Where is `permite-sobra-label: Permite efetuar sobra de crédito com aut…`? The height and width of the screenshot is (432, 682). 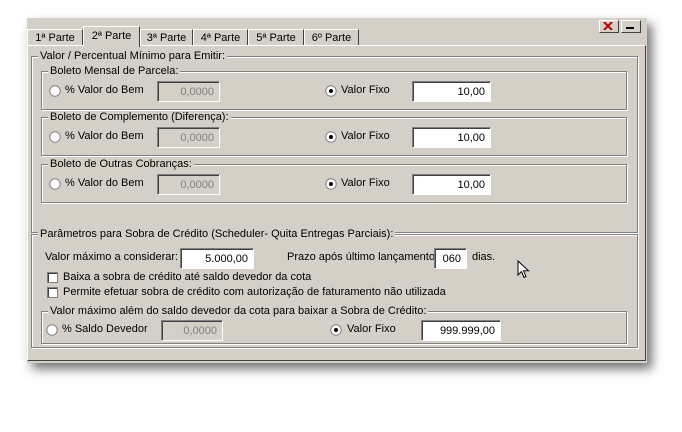 permite-sobra-label: Permite efetuar sobra de crédito com aut… is located at coordinates (254, 292).